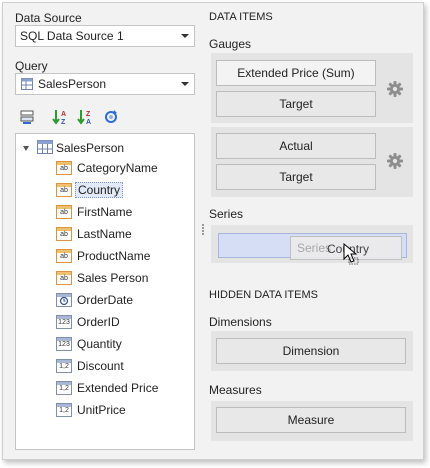 The height and width of the screenshot is (468, 430). I want to click on sort-ascending-icon: AZ, so click(61, 117).